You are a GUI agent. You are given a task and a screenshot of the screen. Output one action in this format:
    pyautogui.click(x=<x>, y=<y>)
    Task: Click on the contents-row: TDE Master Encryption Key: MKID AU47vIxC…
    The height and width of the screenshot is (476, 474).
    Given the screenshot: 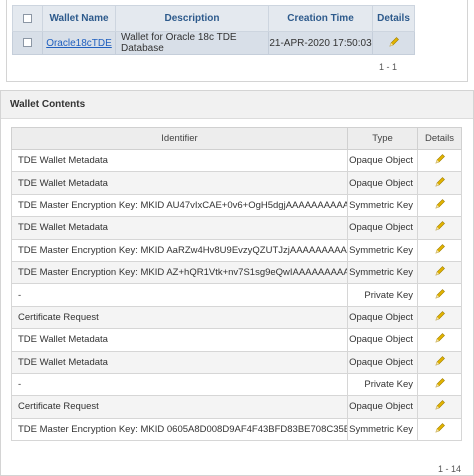 What is the action you would take?
    pyautogui.click(x=236, y=205)
    